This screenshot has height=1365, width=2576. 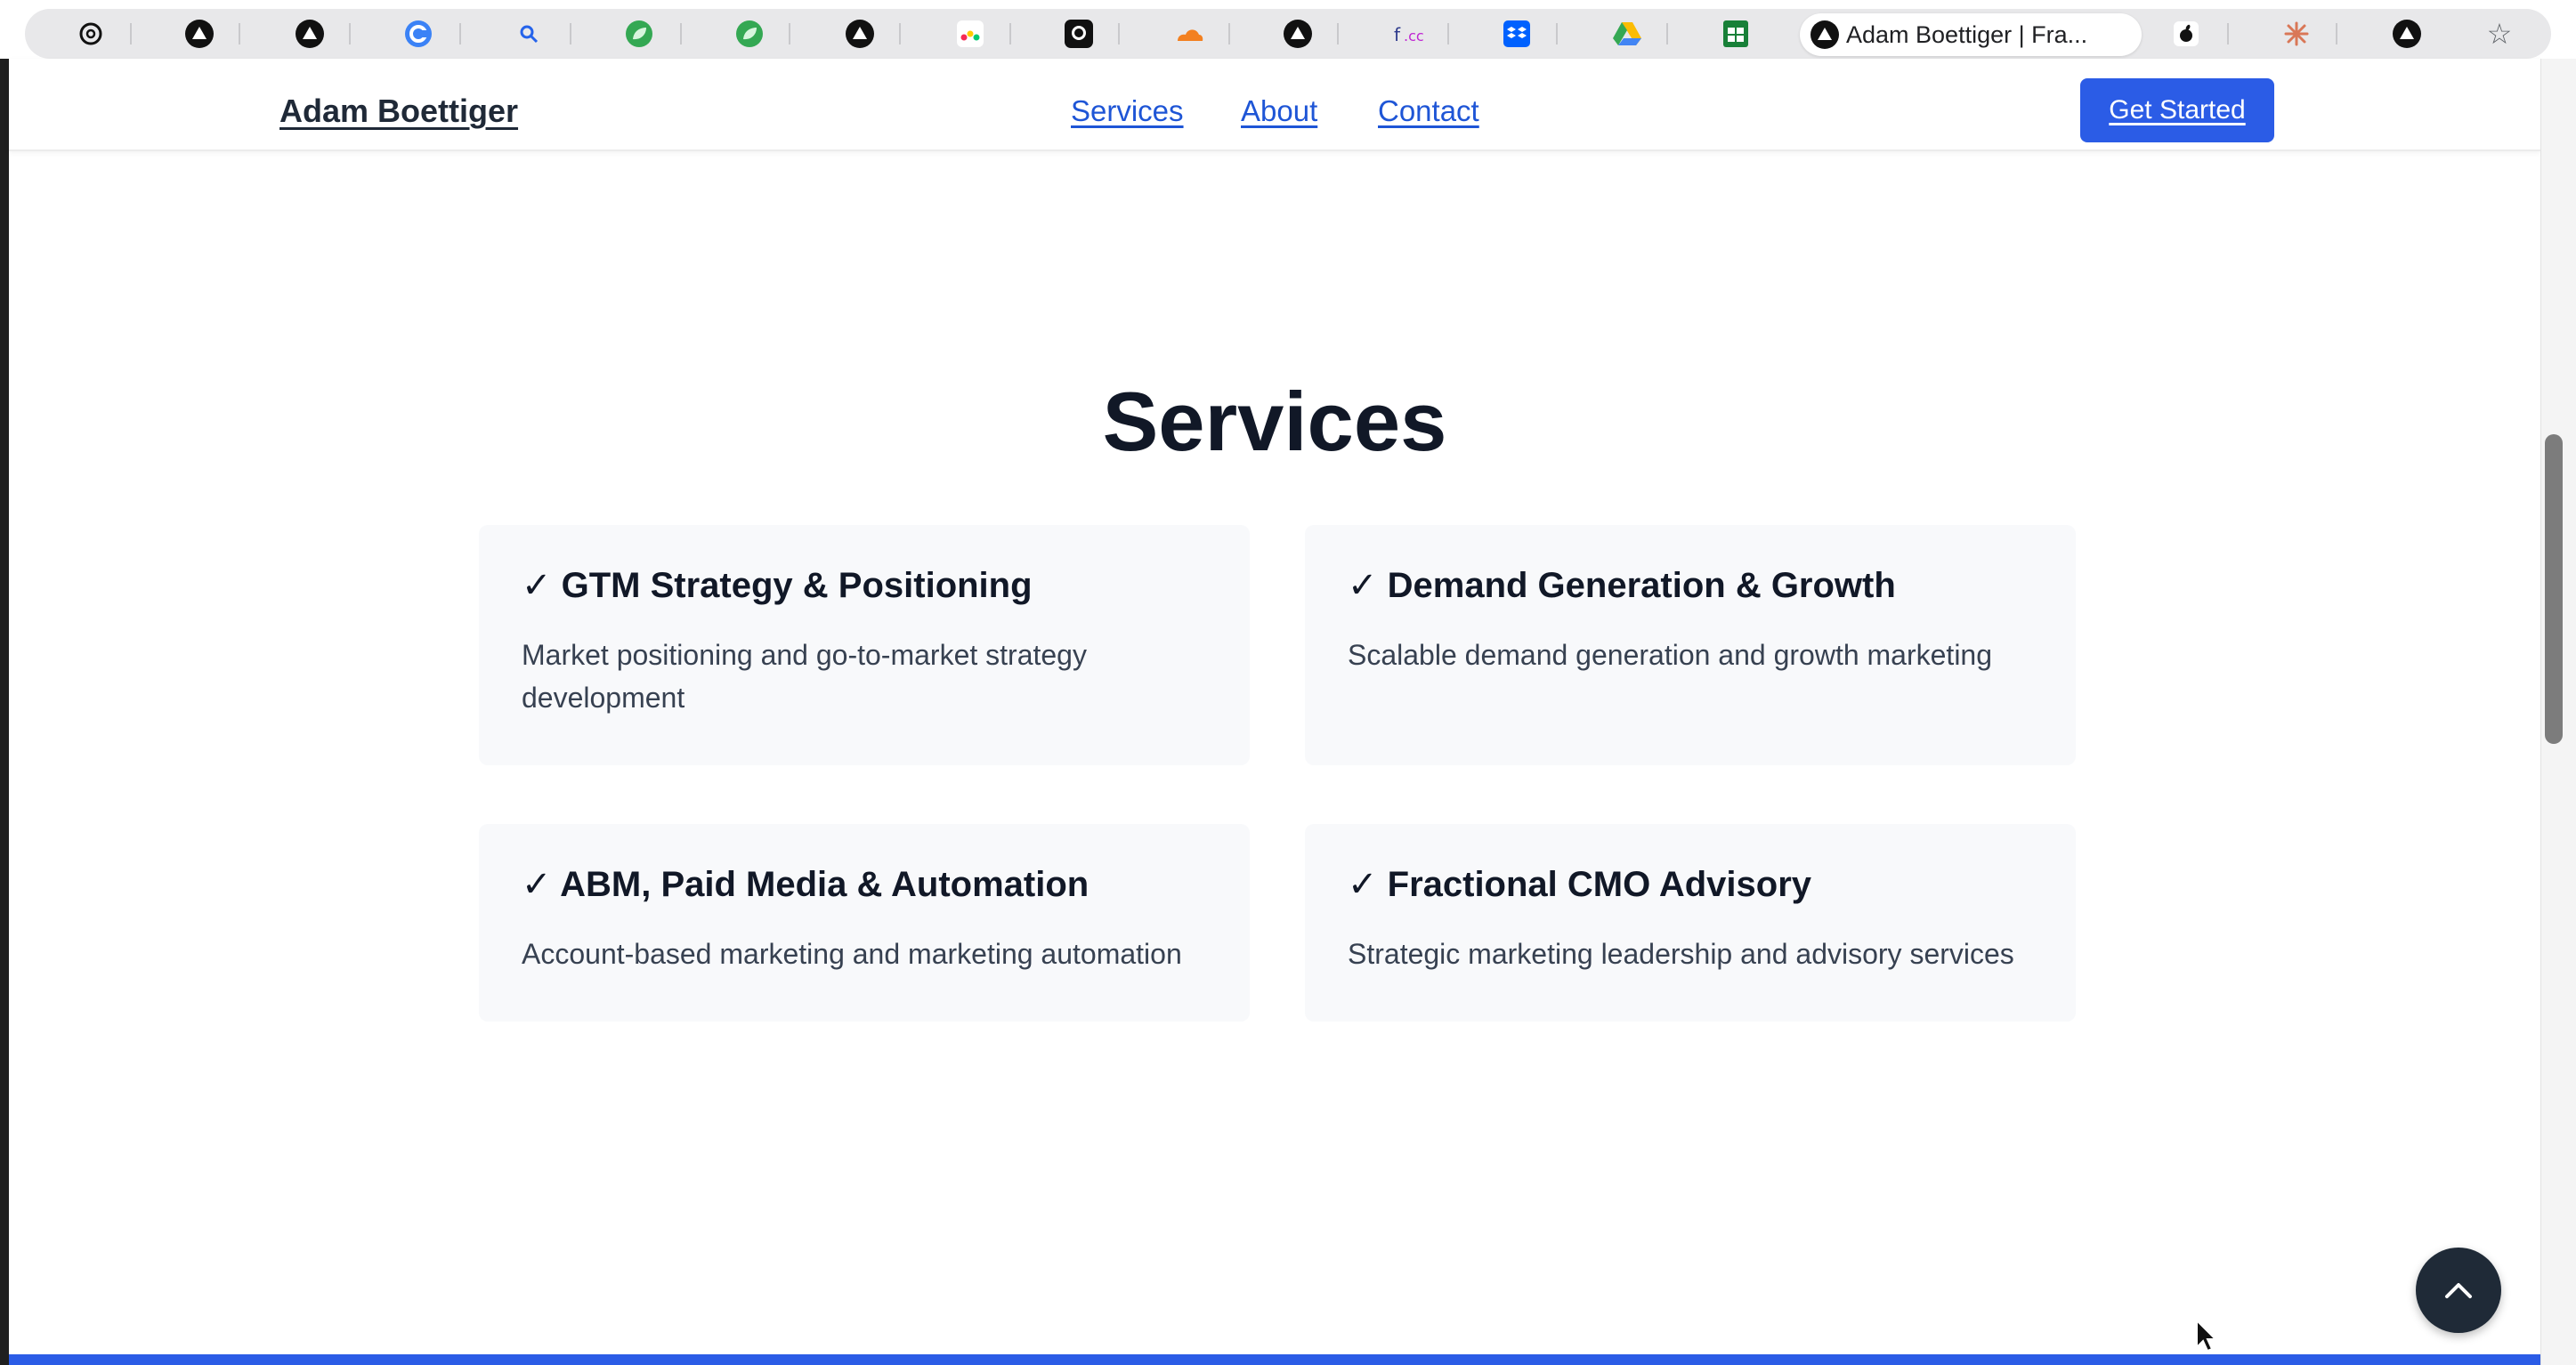 What do you see at coordinates (399, 111) in the screenshot?
I see `brand-link: Adam Boettiger` at bounding box center [399, 111].